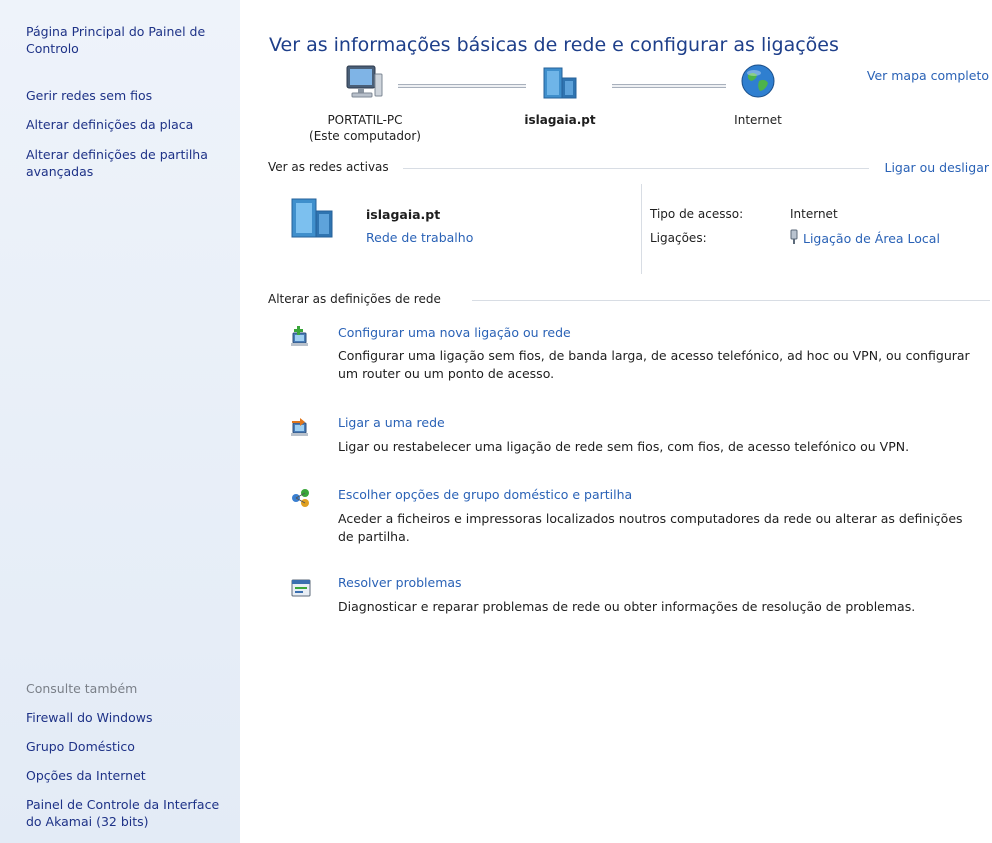 Image resolution: width=992 pixels, height=843 pixels. Describe the element at coordinates (128, 95) in the screenshot. I see `sidebar-link-manage-wireless: Gerir redes sem fios` at that location.